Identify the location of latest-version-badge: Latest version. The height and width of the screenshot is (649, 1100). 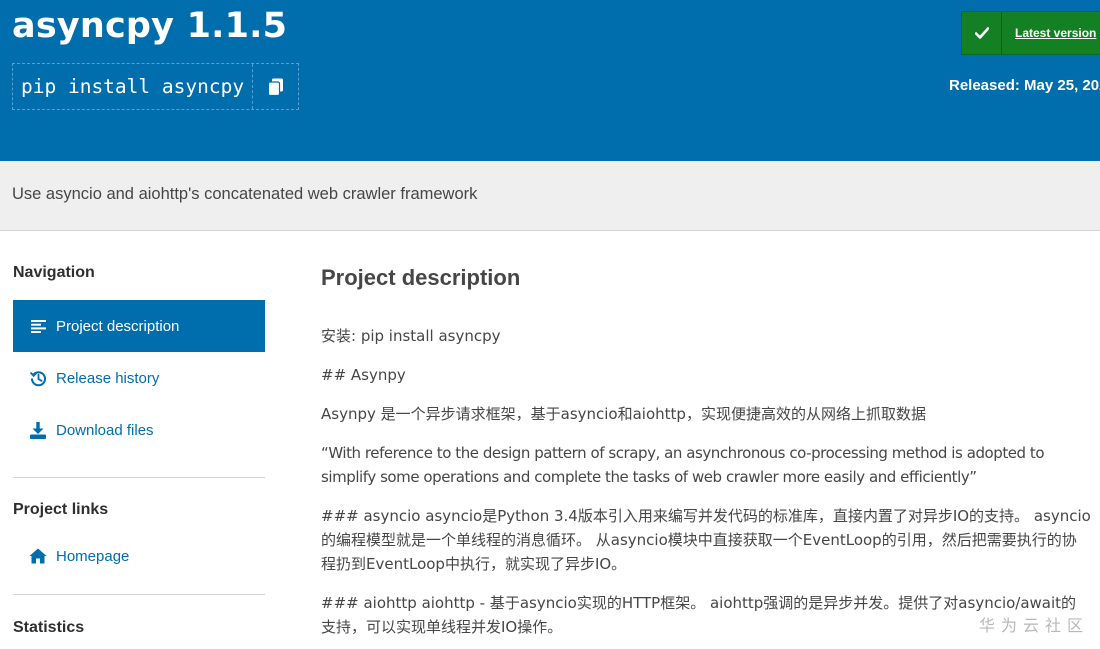
(1030, 33).